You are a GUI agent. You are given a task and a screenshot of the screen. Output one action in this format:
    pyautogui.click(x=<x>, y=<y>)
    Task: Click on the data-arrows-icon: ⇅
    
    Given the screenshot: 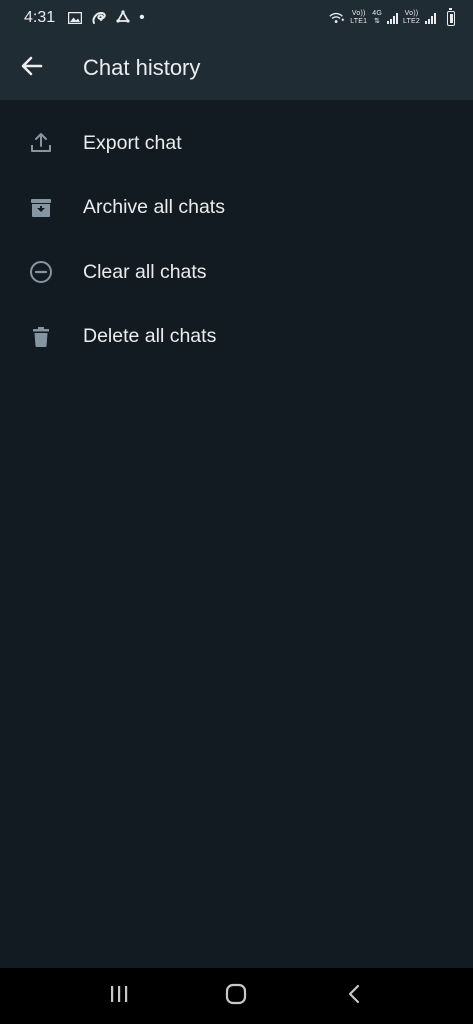 What is the action you would take?
    pyautogui.click(x=377, y=21)
    